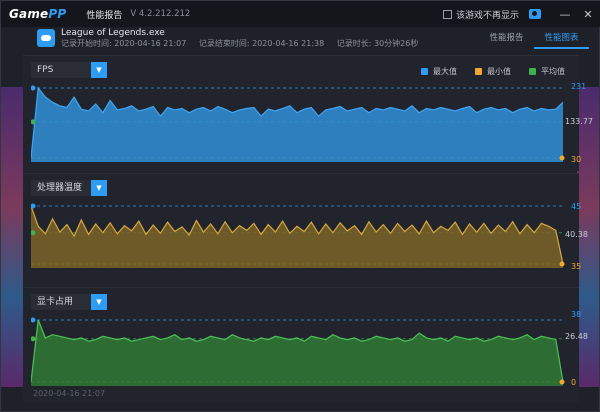 The image size is (600, 412). What do you see at coordinates (521, 14) in the screenshot?
I see `titlebar-controls: 该游戏不再显示 — ✕` at bounding box center [521, 14].